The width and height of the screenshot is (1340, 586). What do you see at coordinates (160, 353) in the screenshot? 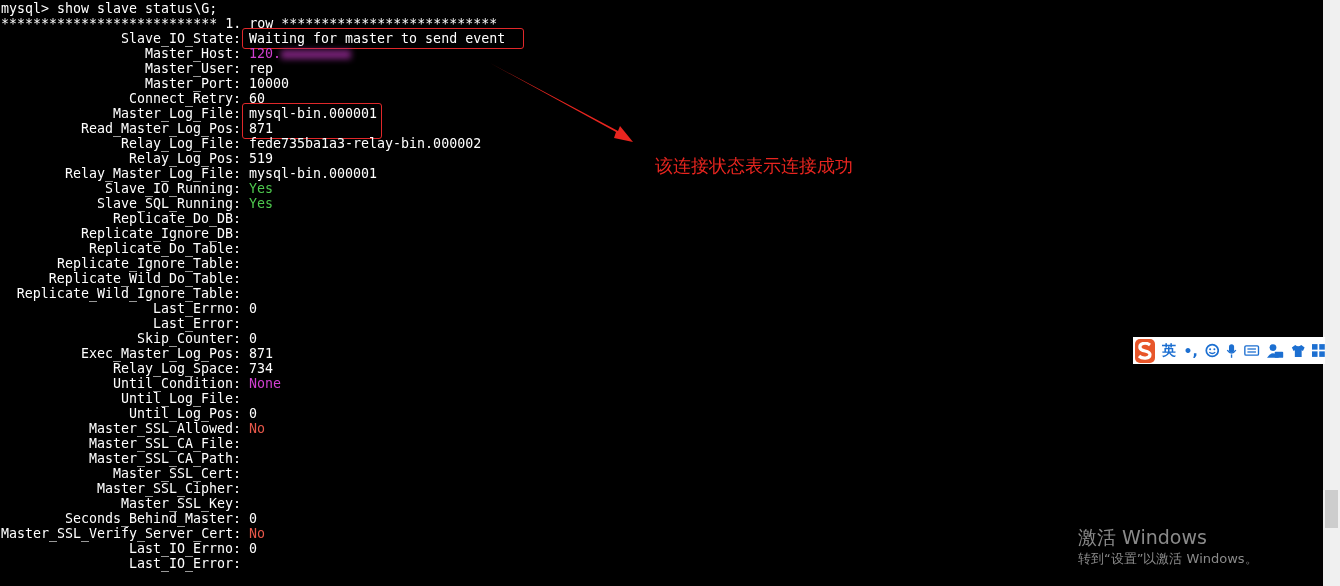
I see `field-label: Exec_Master_Log_Pos:` at bounding box center [160, 353].